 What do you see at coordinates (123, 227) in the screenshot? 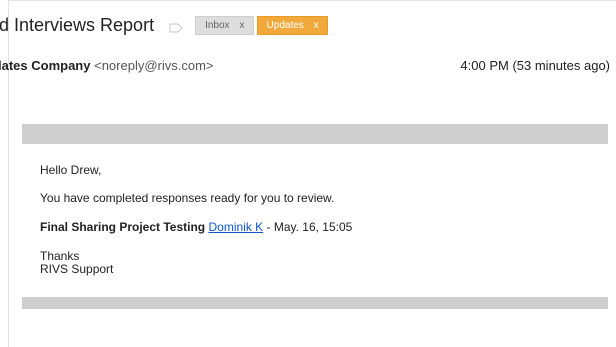
I see `project-name: Final Sharing Project Testing` at bounding box center [123, 227].